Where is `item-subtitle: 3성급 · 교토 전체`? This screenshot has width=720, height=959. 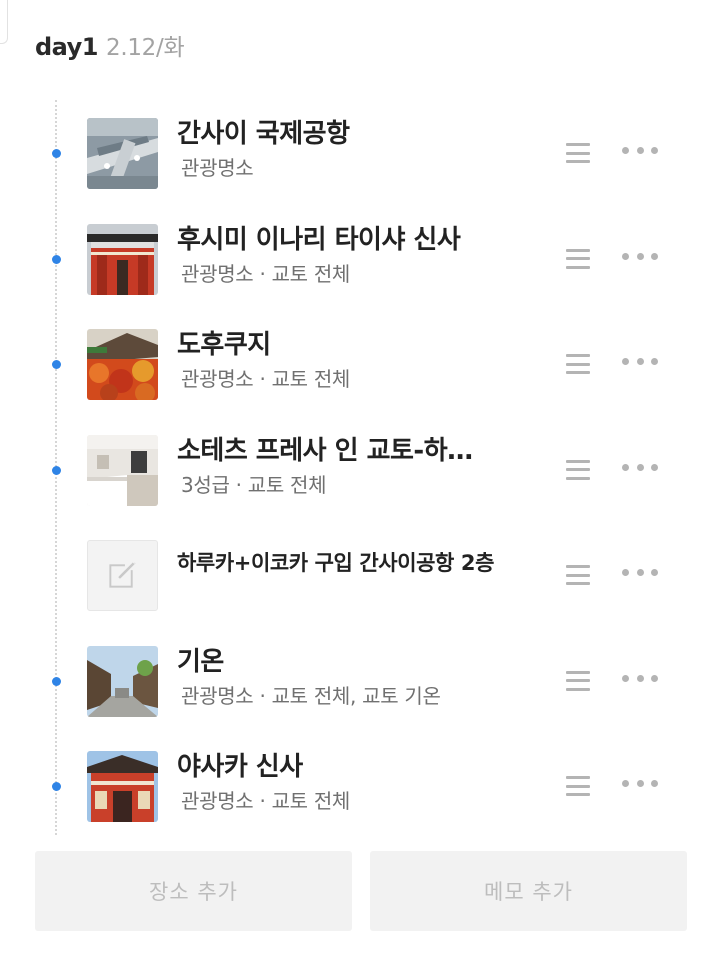
item-subtitle: 3성급 · 교토 전체 is located at coordinates (254, 484).